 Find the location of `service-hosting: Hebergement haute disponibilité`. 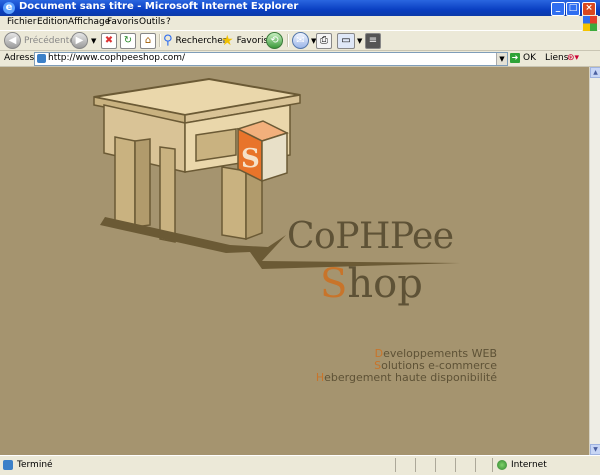

service-hosting: Hebergement haute disponibilité is located at coordinates (406, 378).